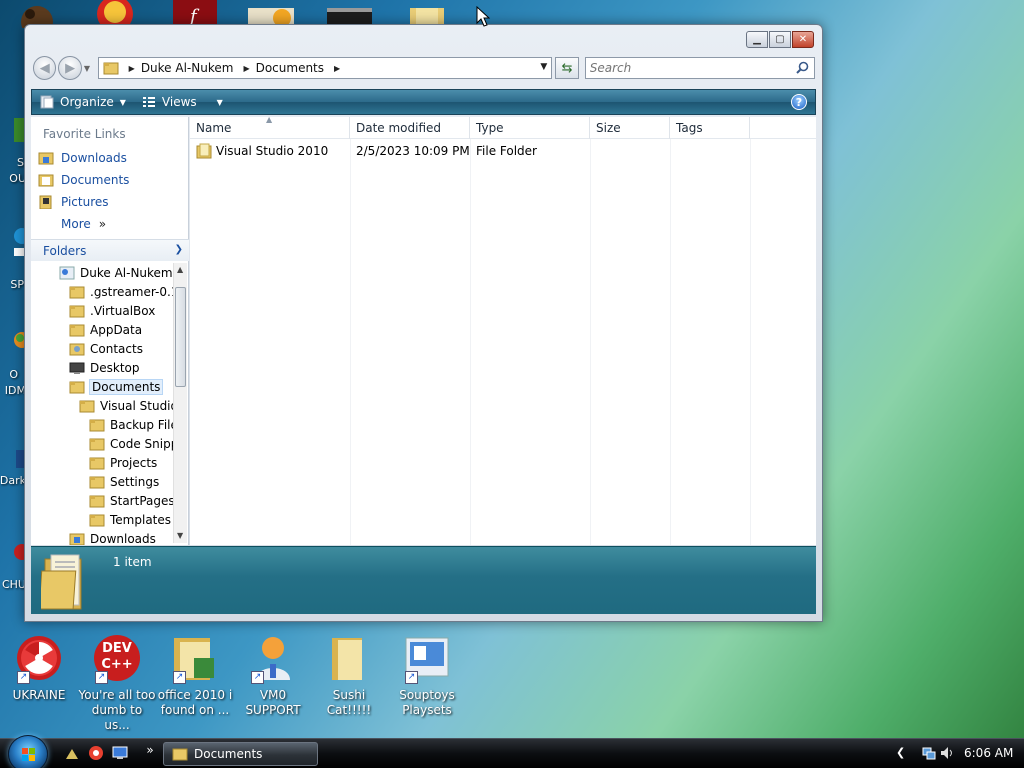 The width and height of the screenshot is (1024, 768). What do you see at coordinates (73, 202) in the screenshot?
I see `favorite-link-pictures: Pictures` at bounding box center [73, 202].